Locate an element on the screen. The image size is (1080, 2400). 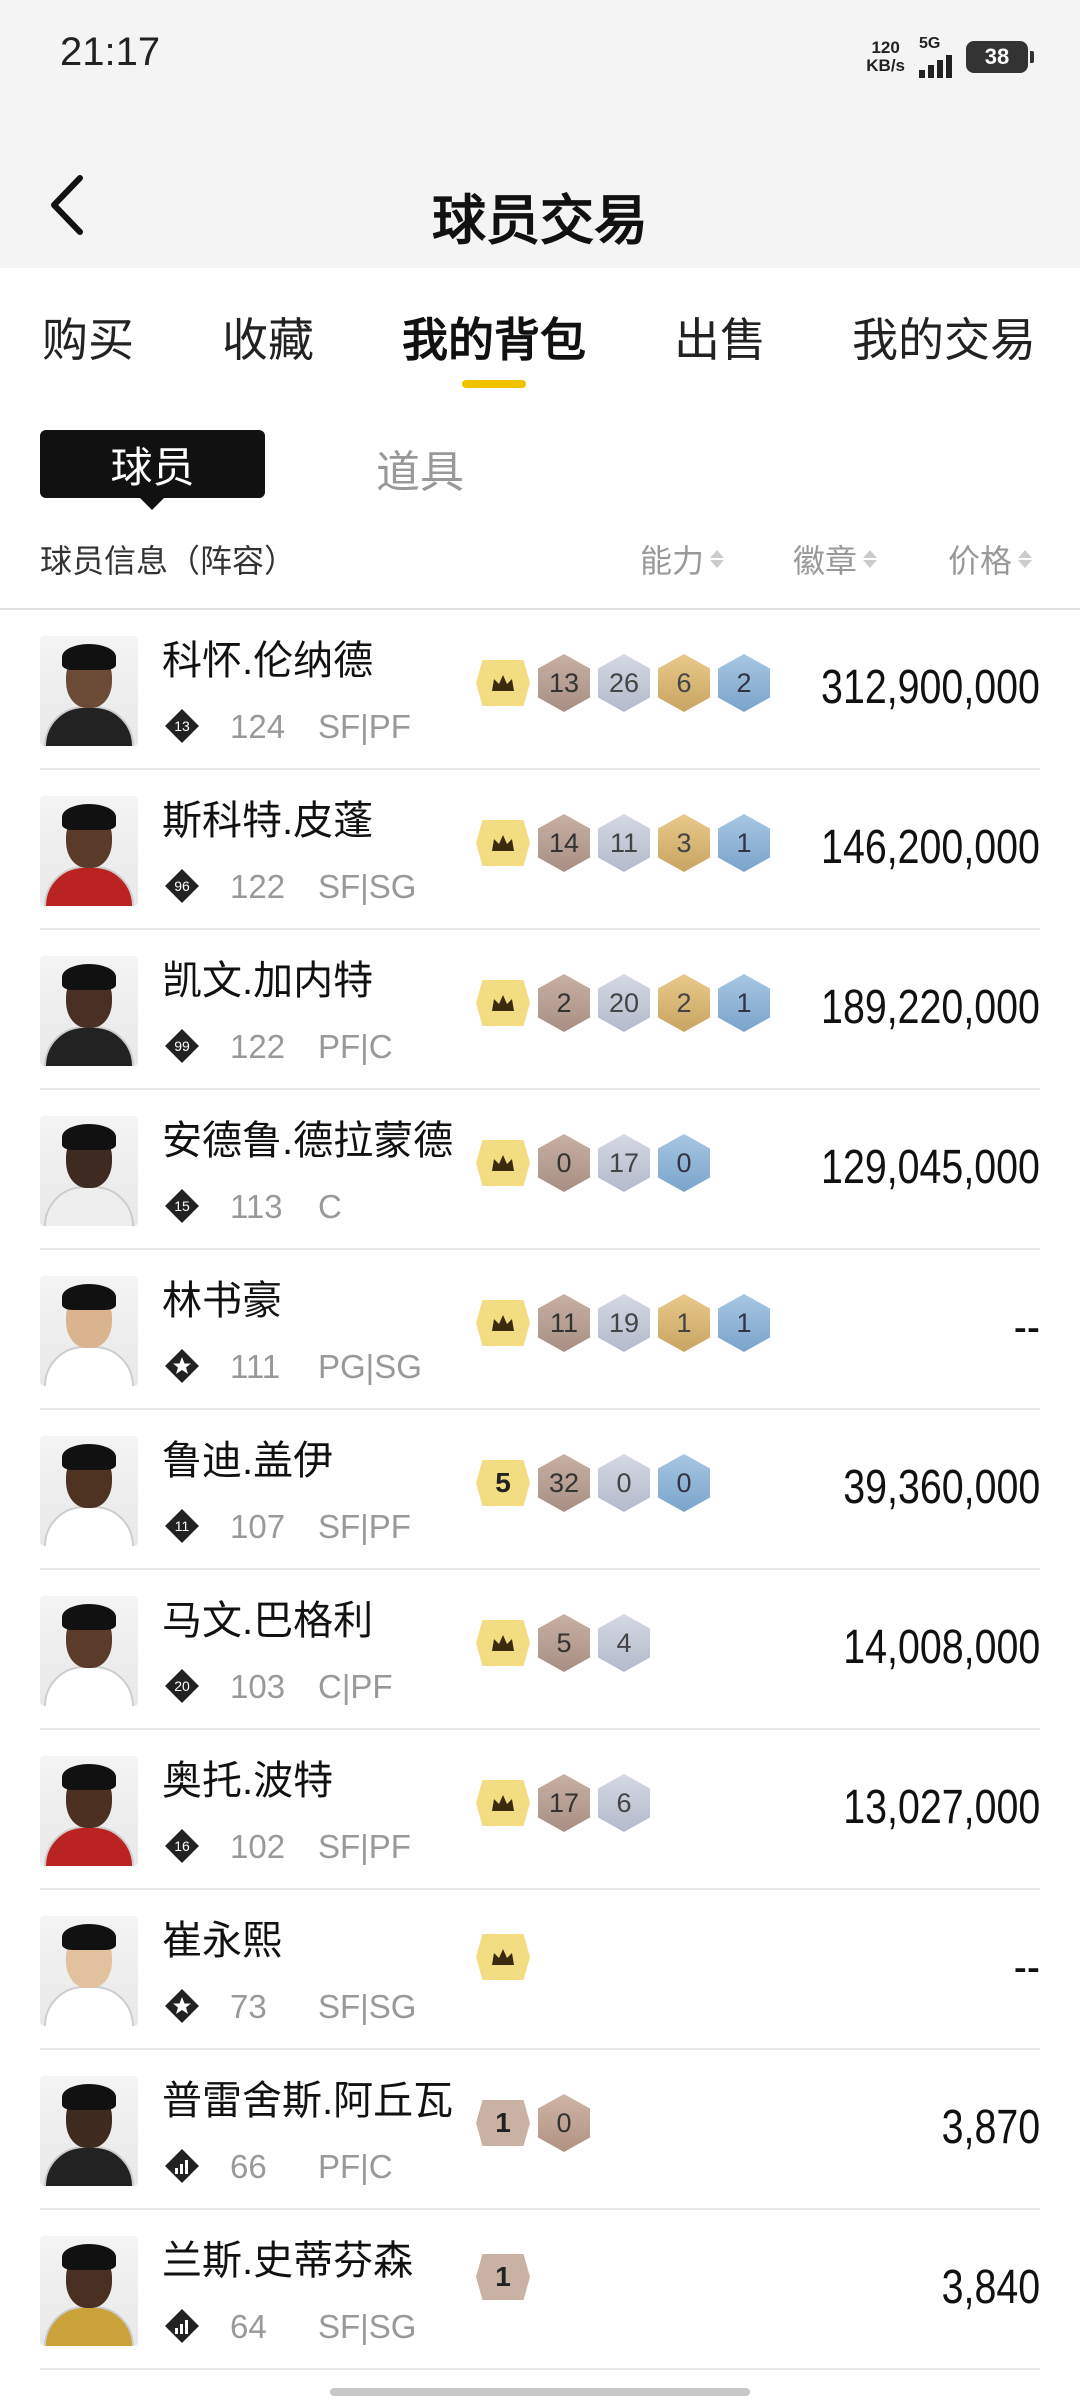
team-badge-icon: 13 is located at coordinates (182, 726).